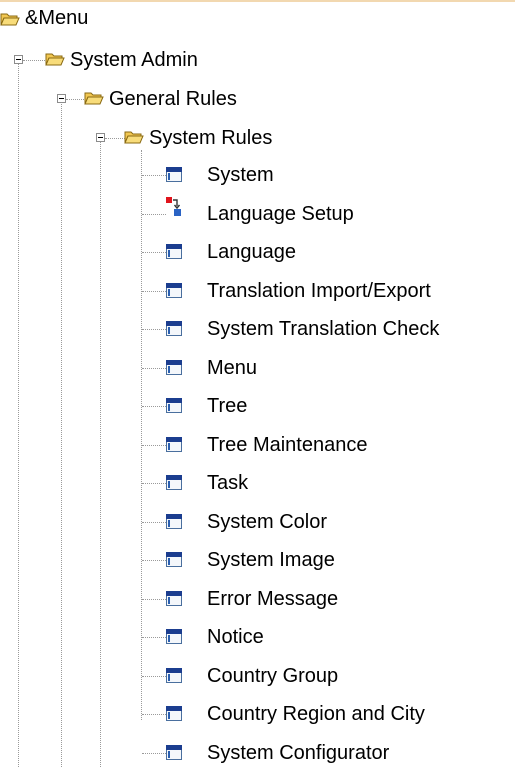 The image size is (515, 767). Describe the element at coordinates (173, 99) in the screenshot. I see `tree-node-label: General Rules` at that location.